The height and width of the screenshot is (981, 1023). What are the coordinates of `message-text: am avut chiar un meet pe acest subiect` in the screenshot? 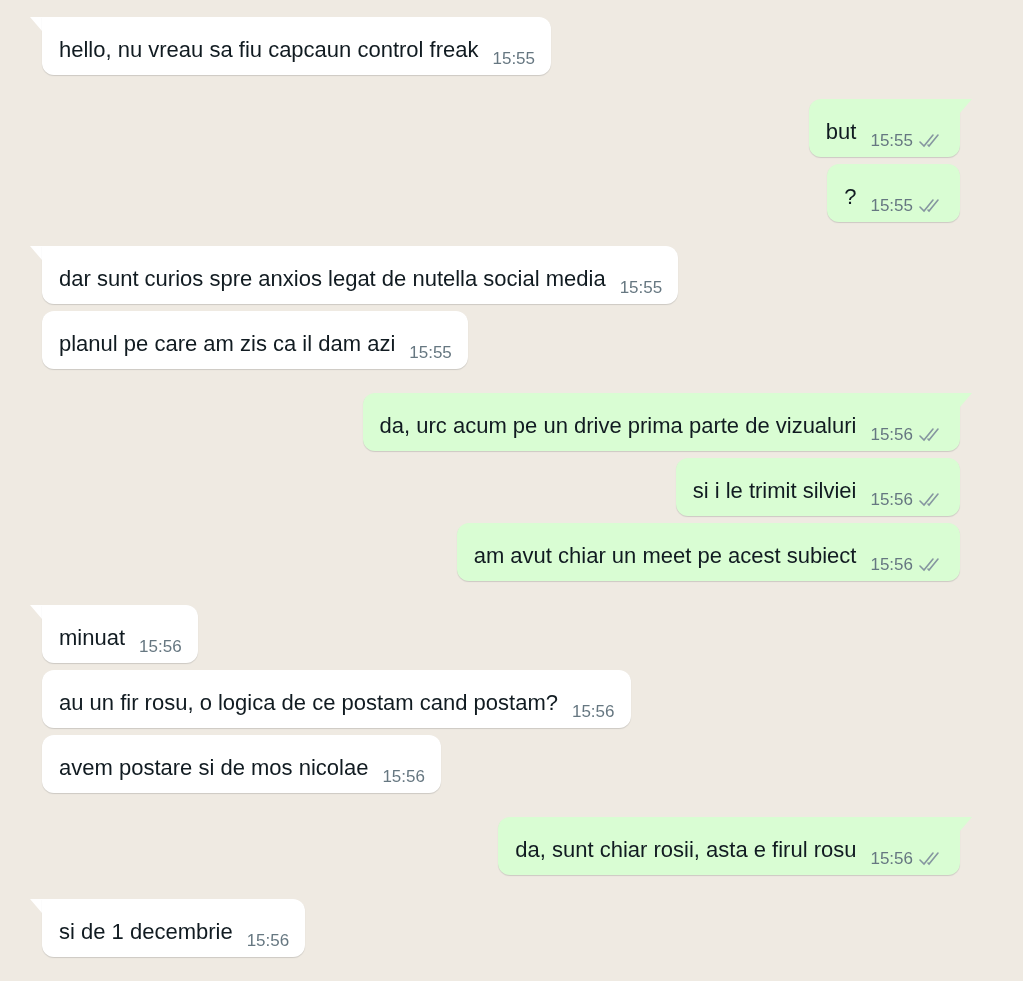 It's located at (665, 556).